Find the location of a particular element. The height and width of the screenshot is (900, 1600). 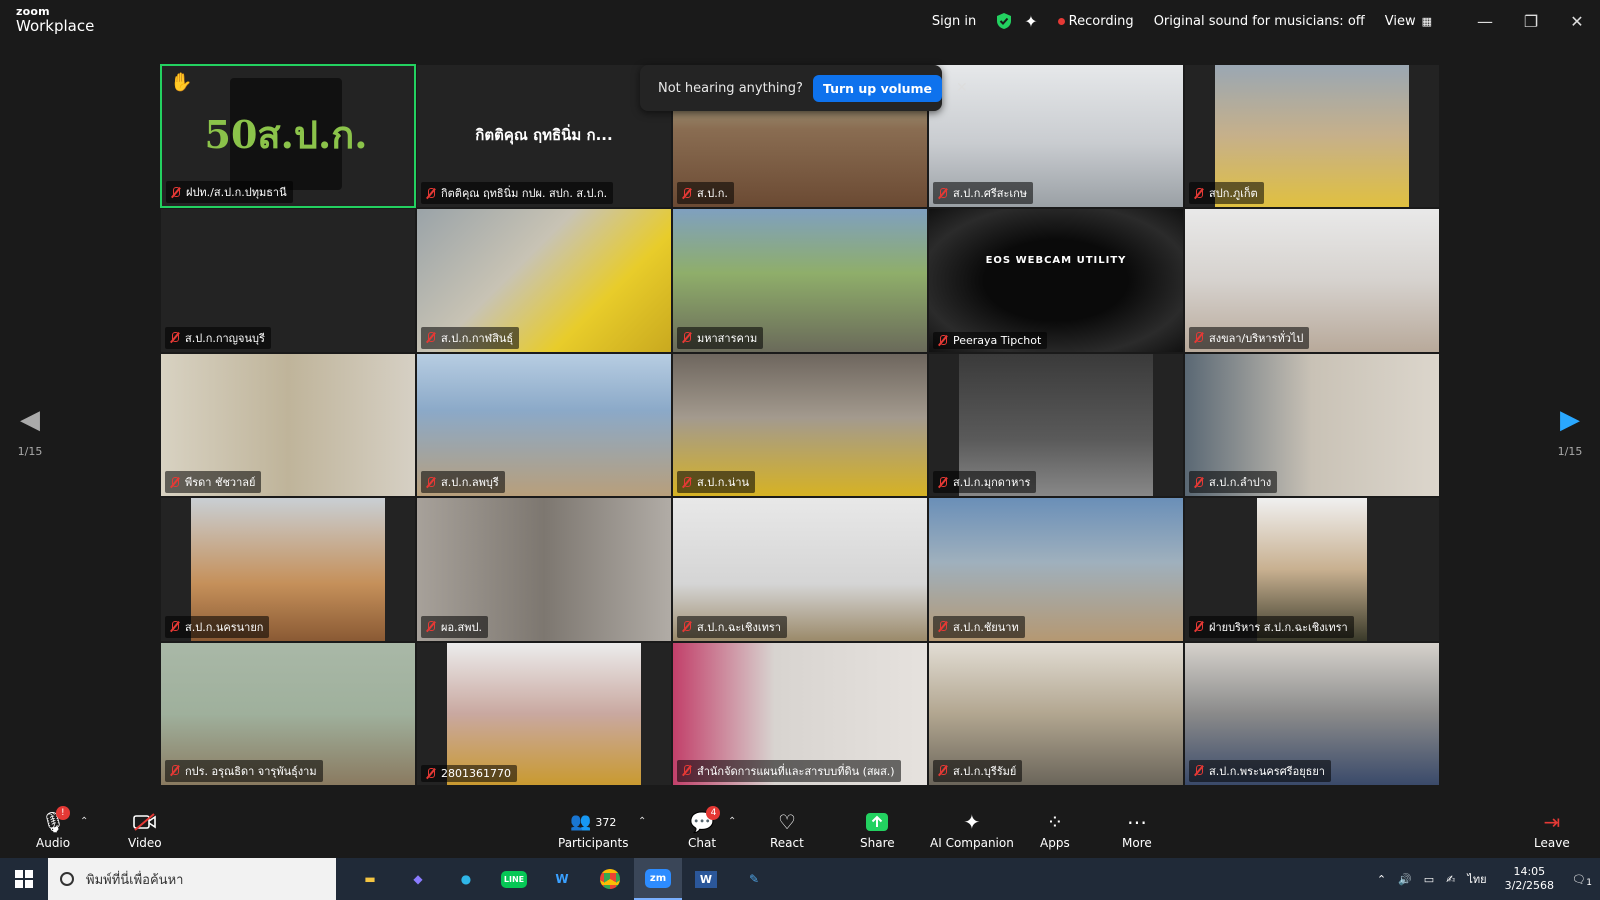

video-tile: ส.ป.ก.กาญจนบุรี is located at coordinates (288, 280).